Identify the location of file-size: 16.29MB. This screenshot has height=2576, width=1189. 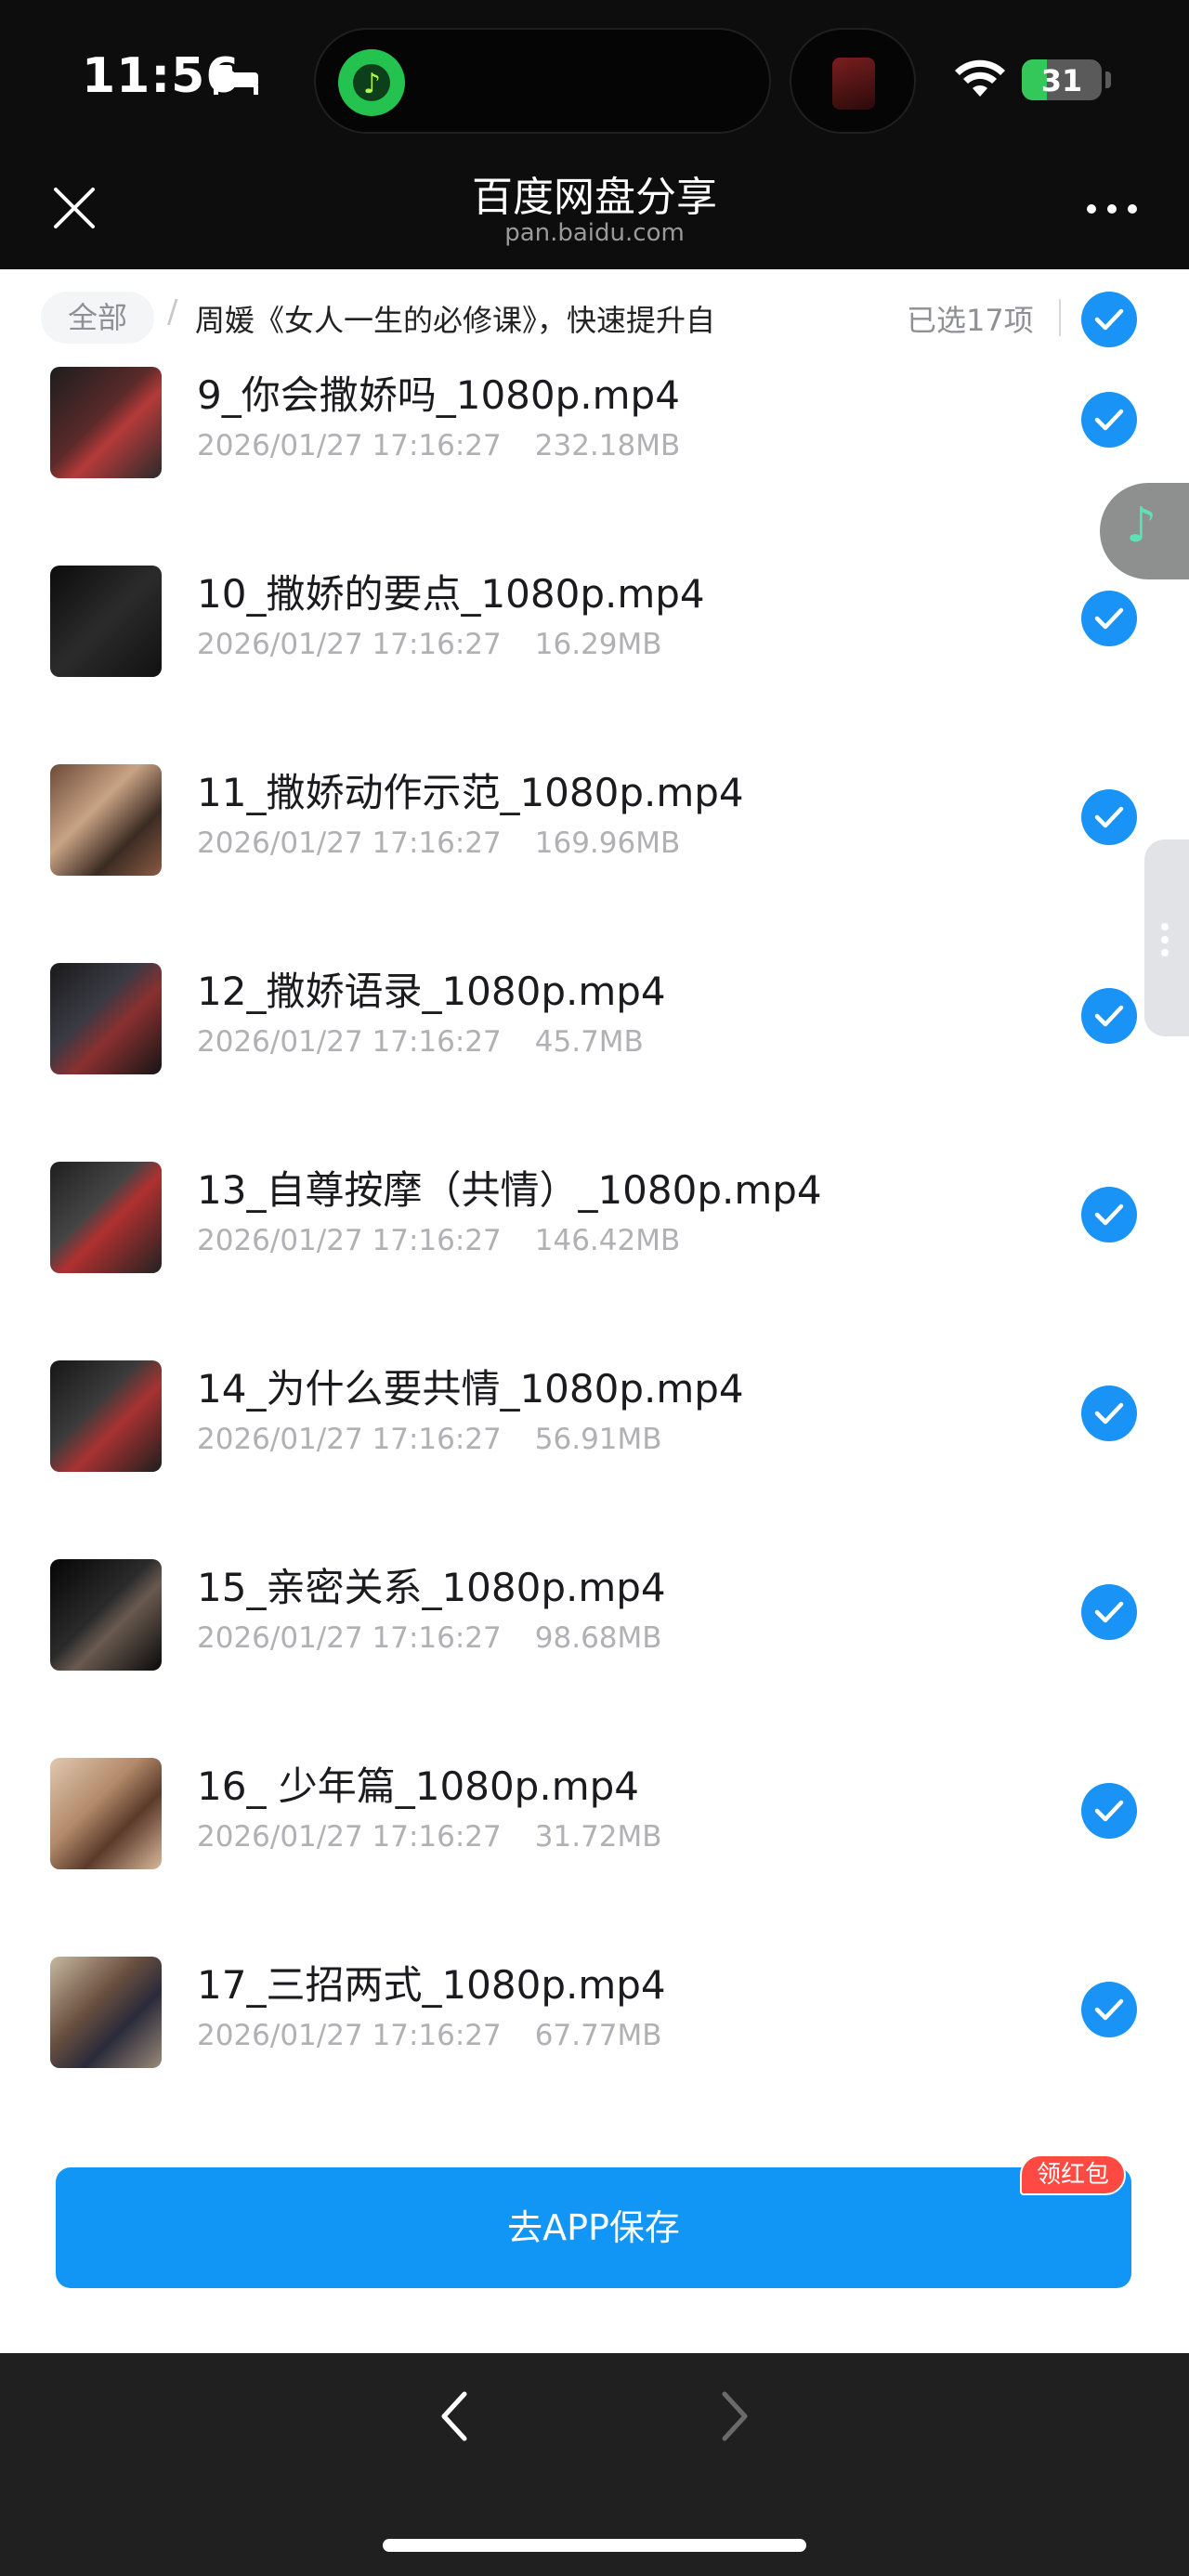
(598, 644).